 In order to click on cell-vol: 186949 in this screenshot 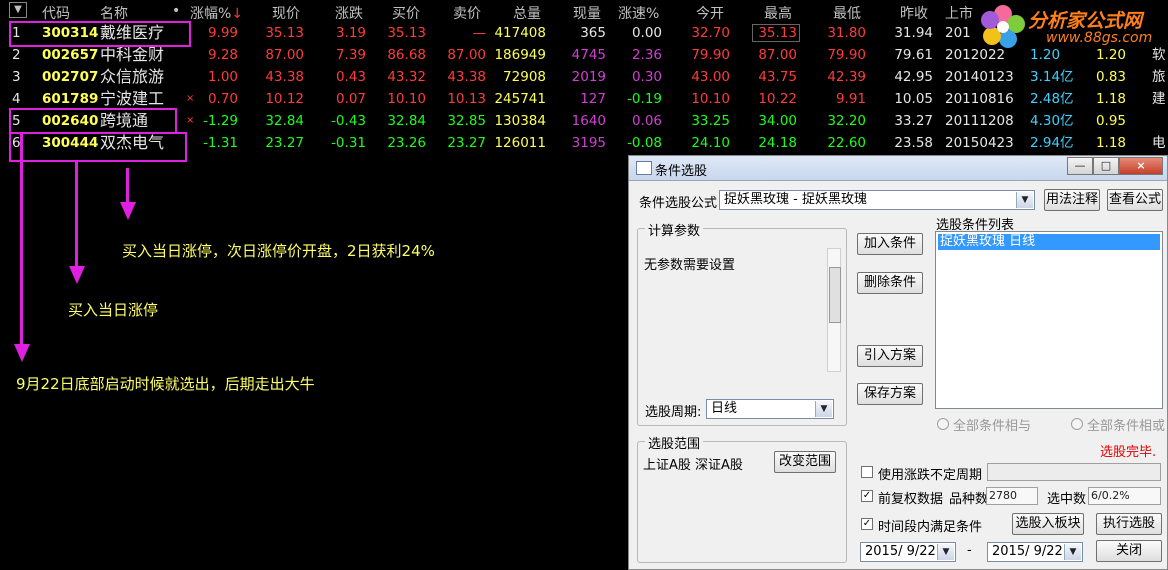, I will do `click(520, 55)`.